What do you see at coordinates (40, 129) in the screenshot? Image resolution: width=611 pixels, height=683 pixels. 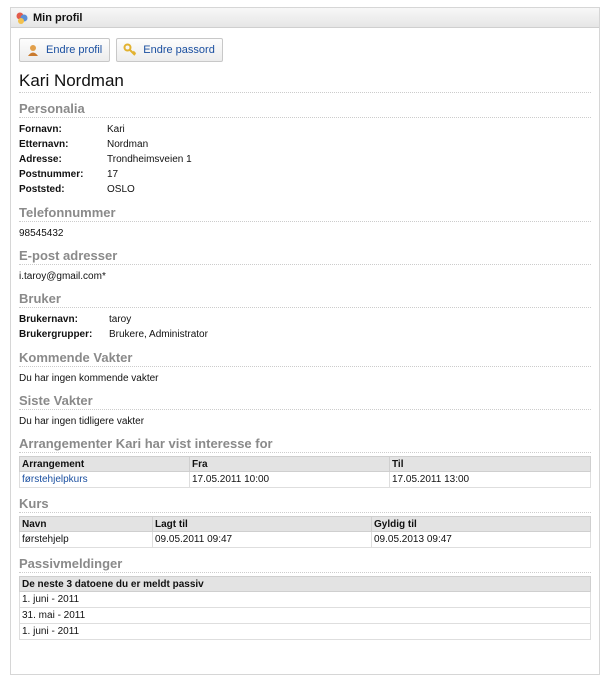 I see `personalia-label: Fornavn:` at bounding box center [40, 129].